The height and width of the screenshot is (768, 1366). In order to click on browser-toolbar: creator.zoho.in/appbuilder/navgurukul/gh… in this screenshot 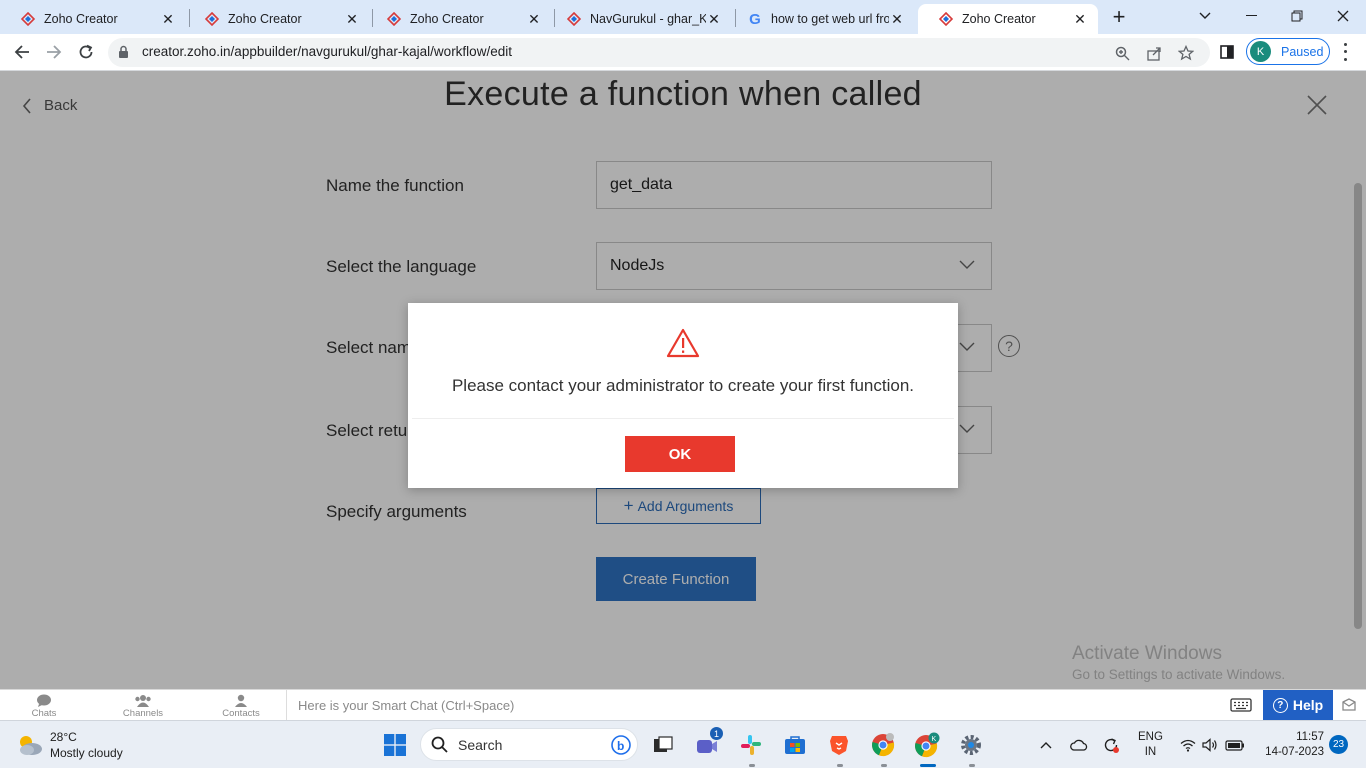, I will do `click(683, 52)`.